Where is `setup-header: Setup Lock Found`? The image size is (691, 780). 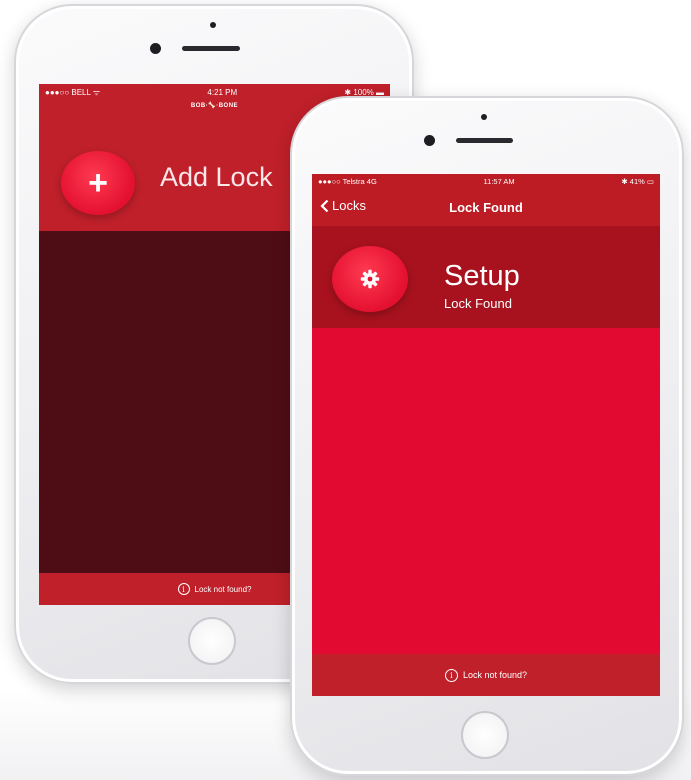 setup-header: Setup Lock Found is located at coordinates (486, 277).